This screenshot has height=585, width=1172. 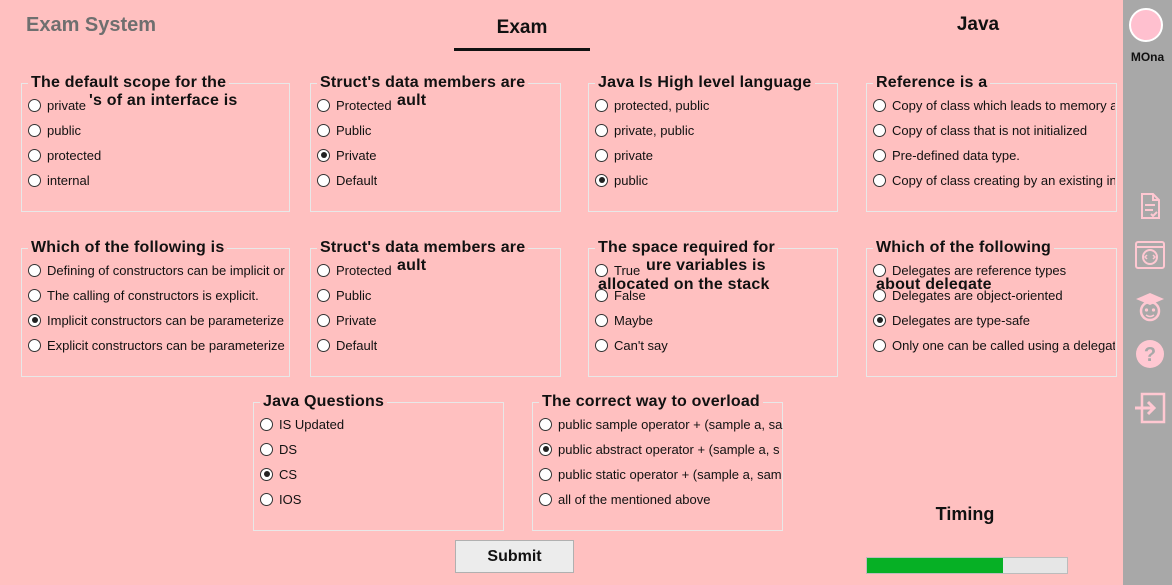 I want to click on option-2: public abstract operator + (sample a, s, so click(x=661, y=449).